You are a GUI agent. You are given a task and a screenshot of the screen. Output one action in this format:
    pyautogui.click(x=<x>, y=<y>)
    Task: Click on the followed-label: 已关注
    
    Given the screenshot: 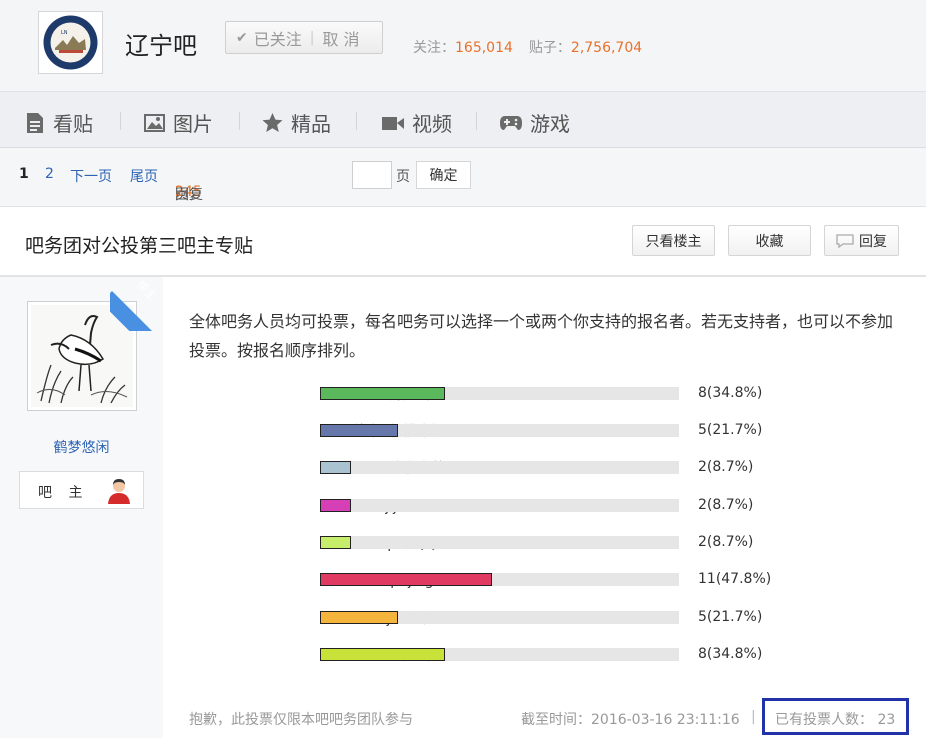 What is the action you would take?
    pyautogui.click(x=277, y=39)
    